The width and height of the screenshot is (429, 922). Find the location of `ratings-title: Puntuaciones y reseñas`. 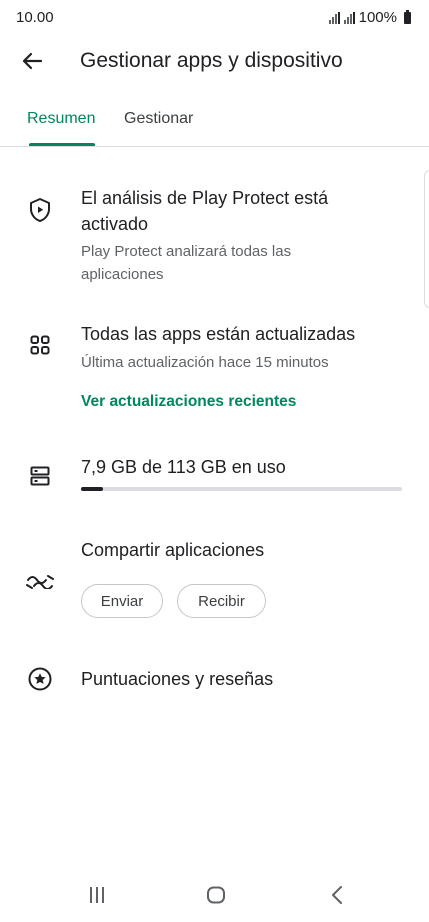

ratings-title: Puntuaciones y reseñas is located at coordinates (177, 679).